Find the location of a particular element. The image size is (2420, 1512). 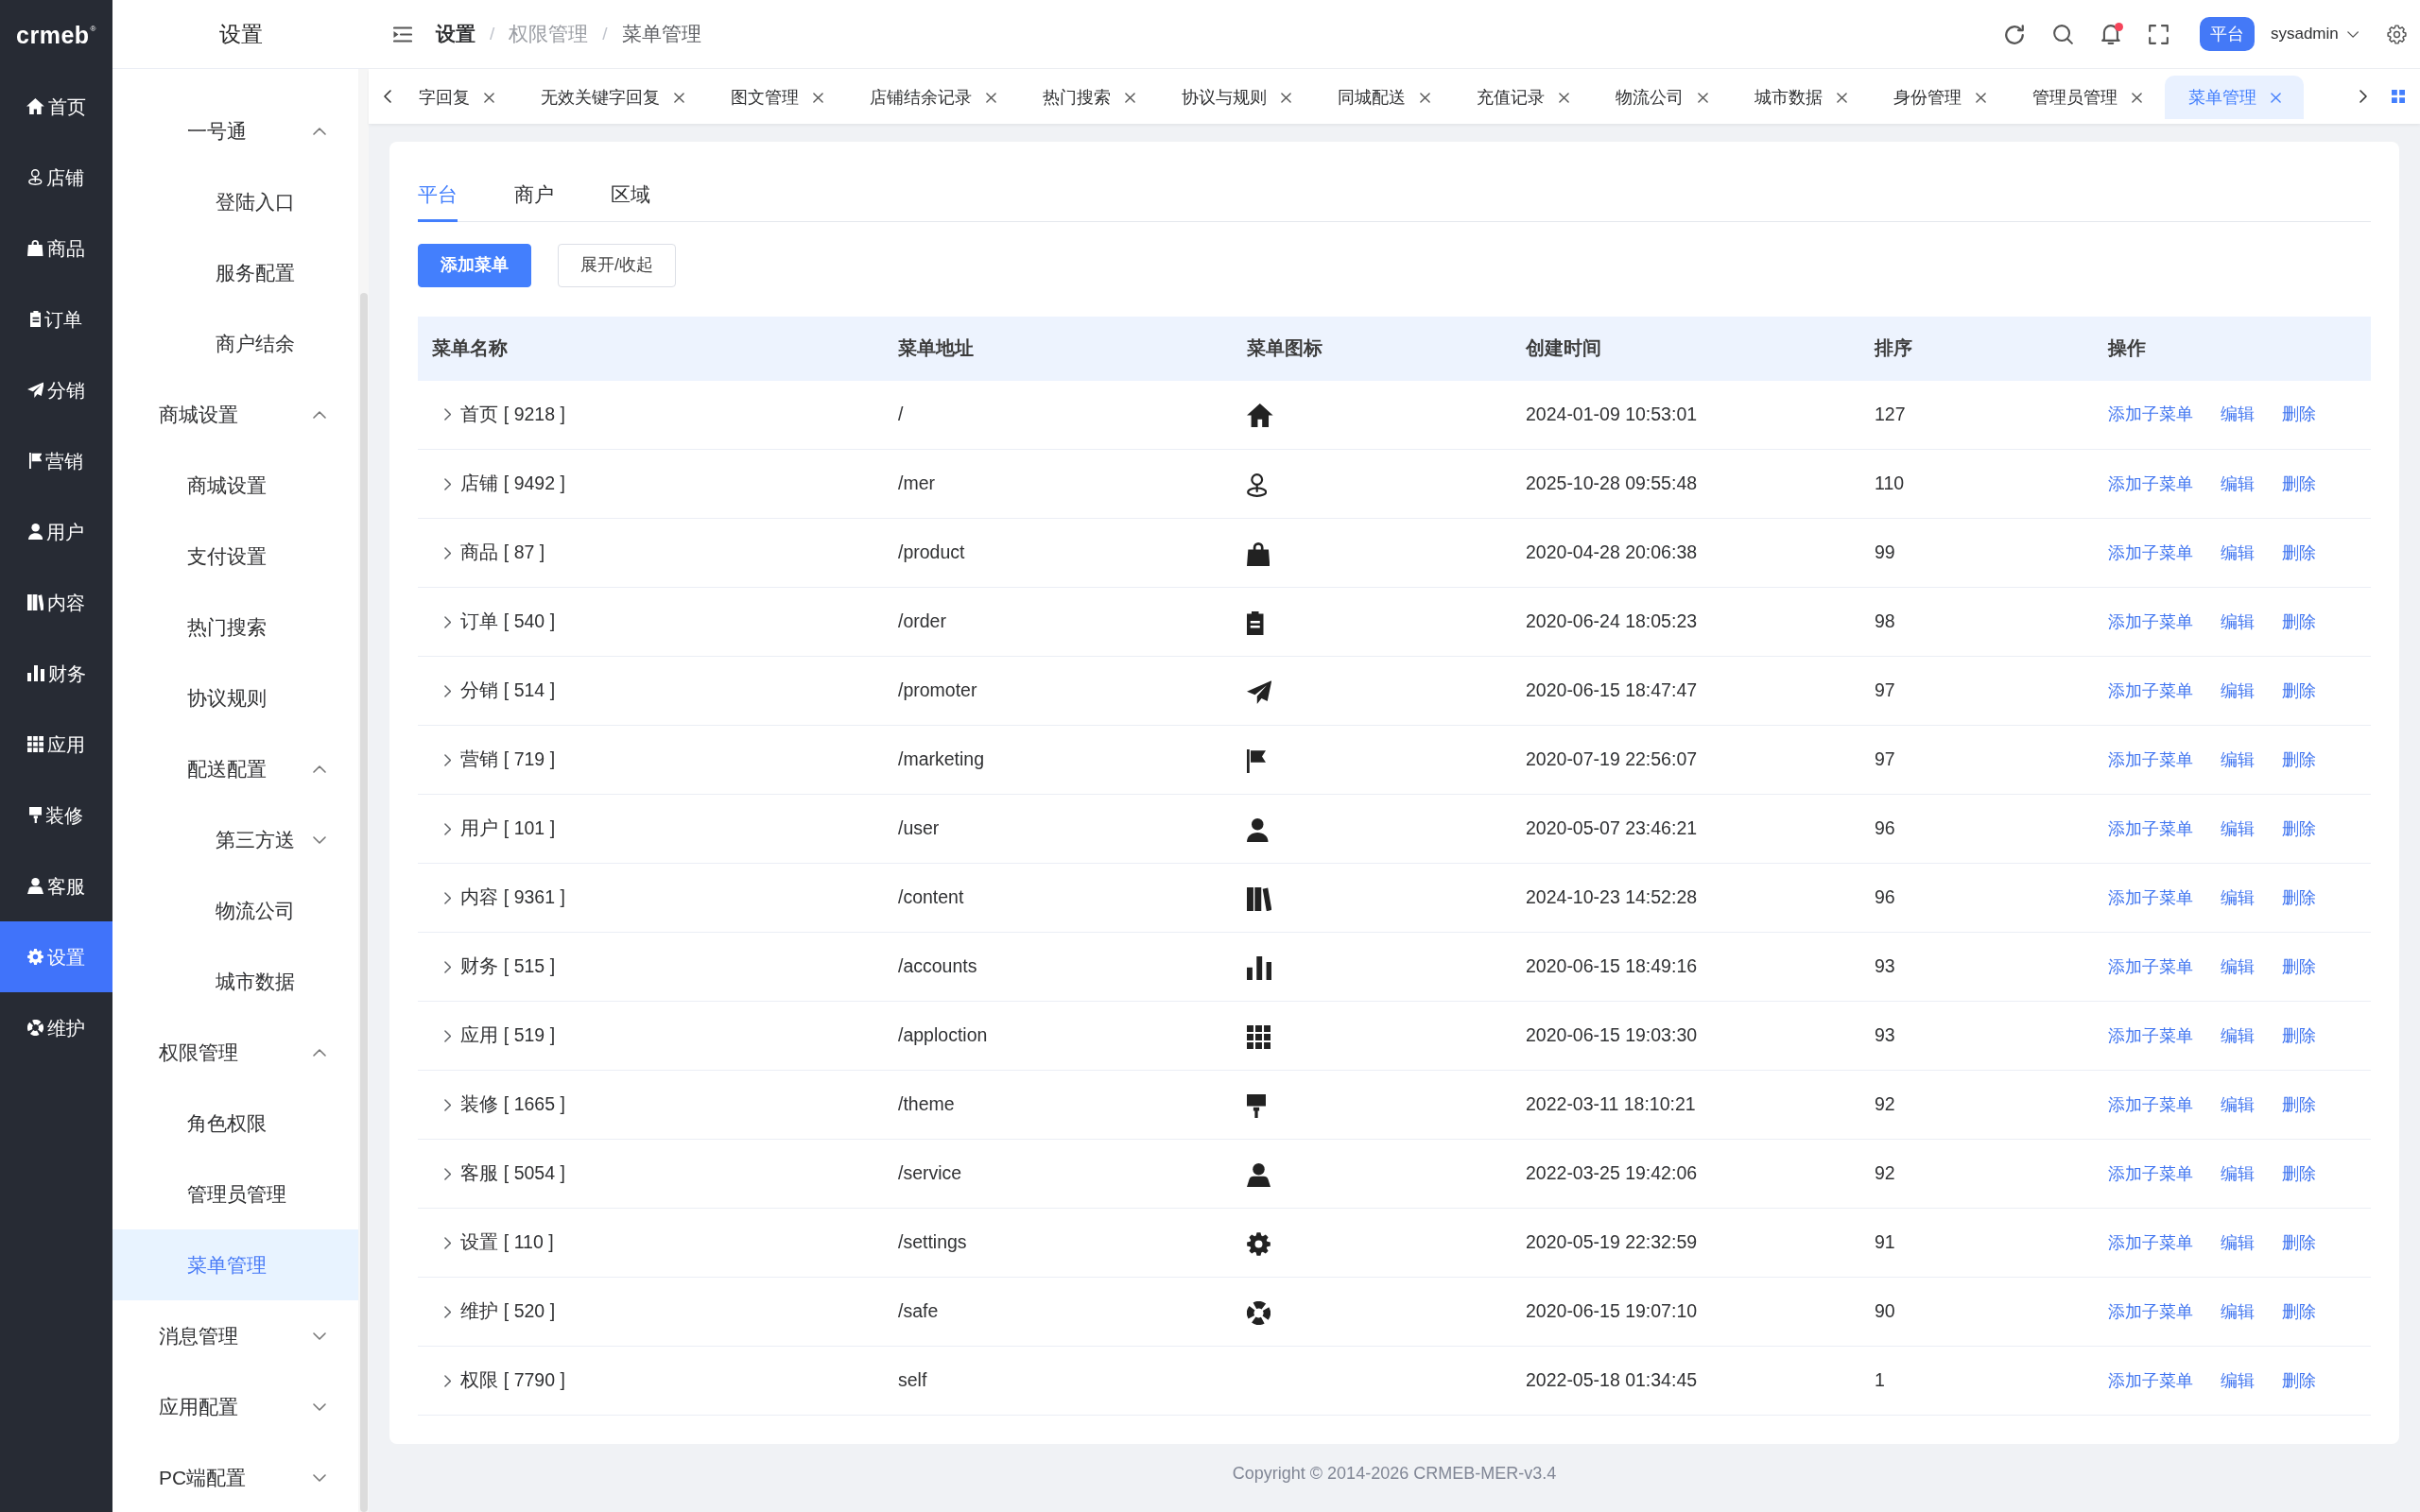

settings-icon is located at coordinates (2397, 34).